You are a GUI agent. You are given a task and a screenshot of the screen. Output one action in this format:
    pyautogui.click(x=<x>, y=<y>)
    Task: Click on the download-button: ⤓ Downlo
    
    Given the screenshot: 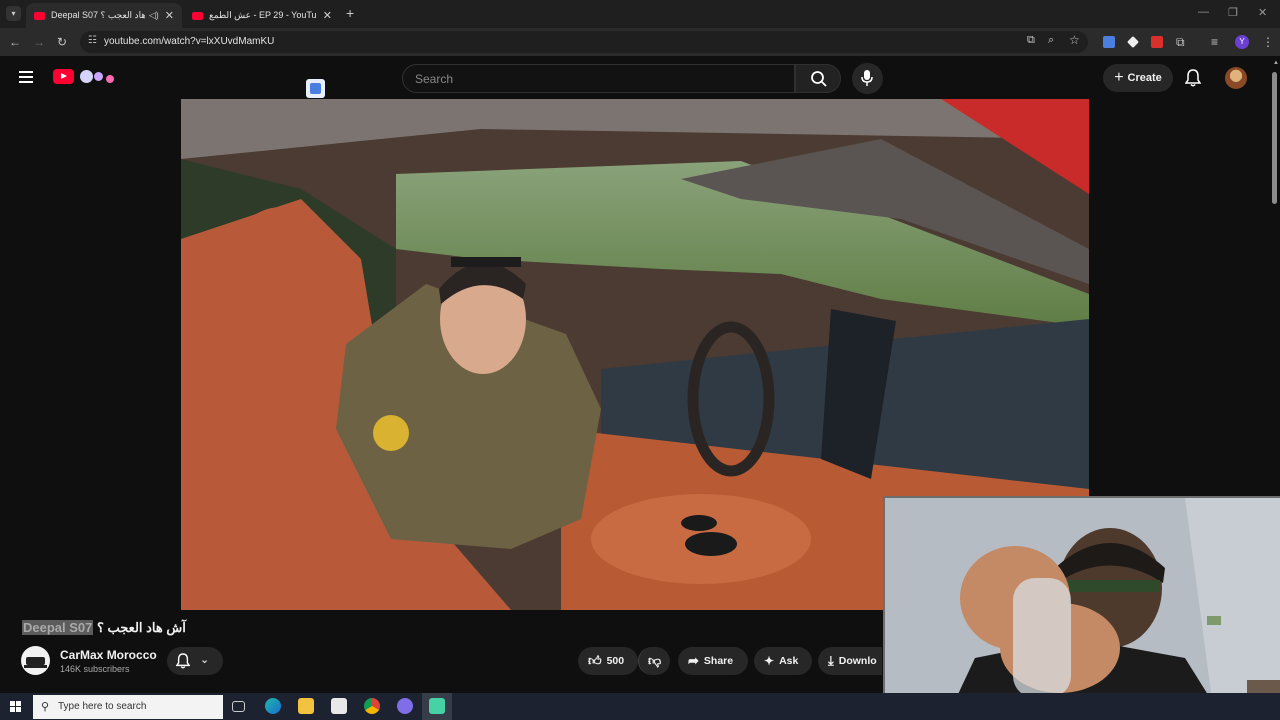 What is the action you would take?
    pyautogui.click(x=850, y=661)
    